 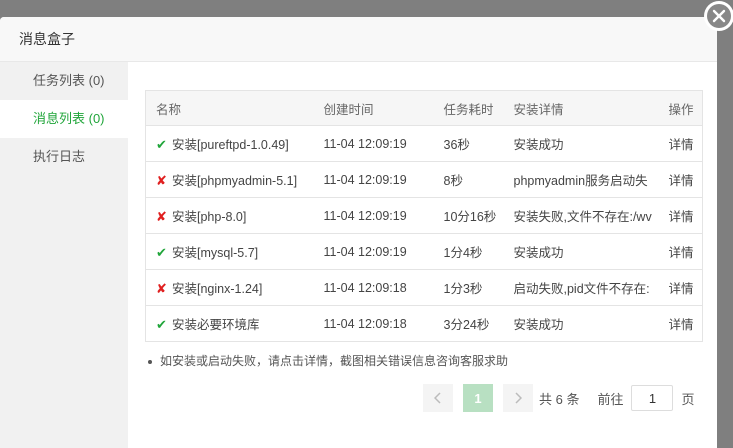 What do you see at coordinates (215, 253) in the screenshot?
I see `task-name: 安装[mysql-5.7]` at bounding box center [215, 253].